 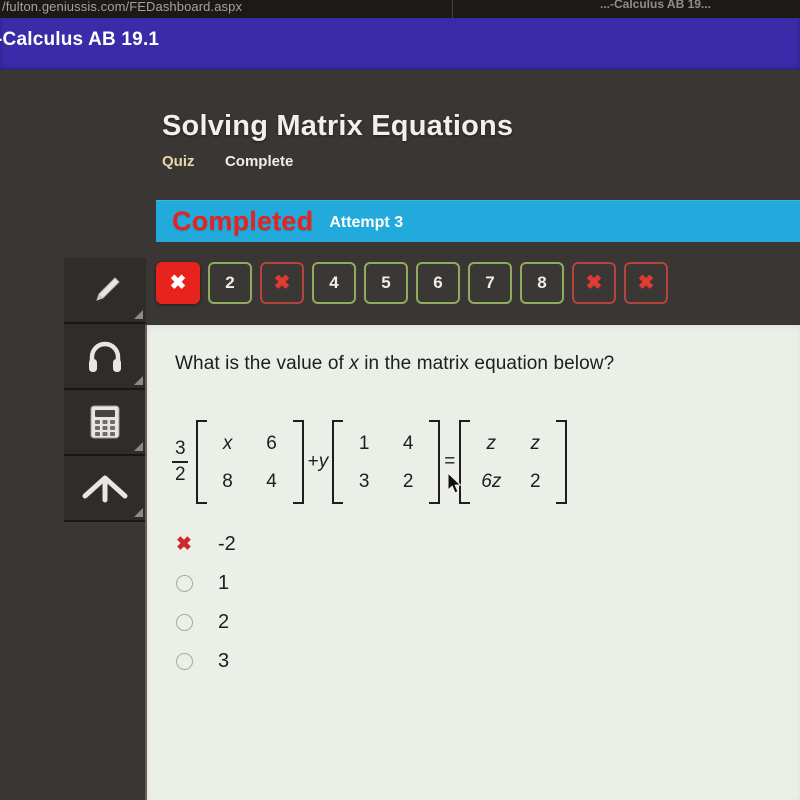 What do you see at coordinates (491, 443) in the screenshot?
I see `matrix-c-cell-0: z` at bounding box center [491, 443].